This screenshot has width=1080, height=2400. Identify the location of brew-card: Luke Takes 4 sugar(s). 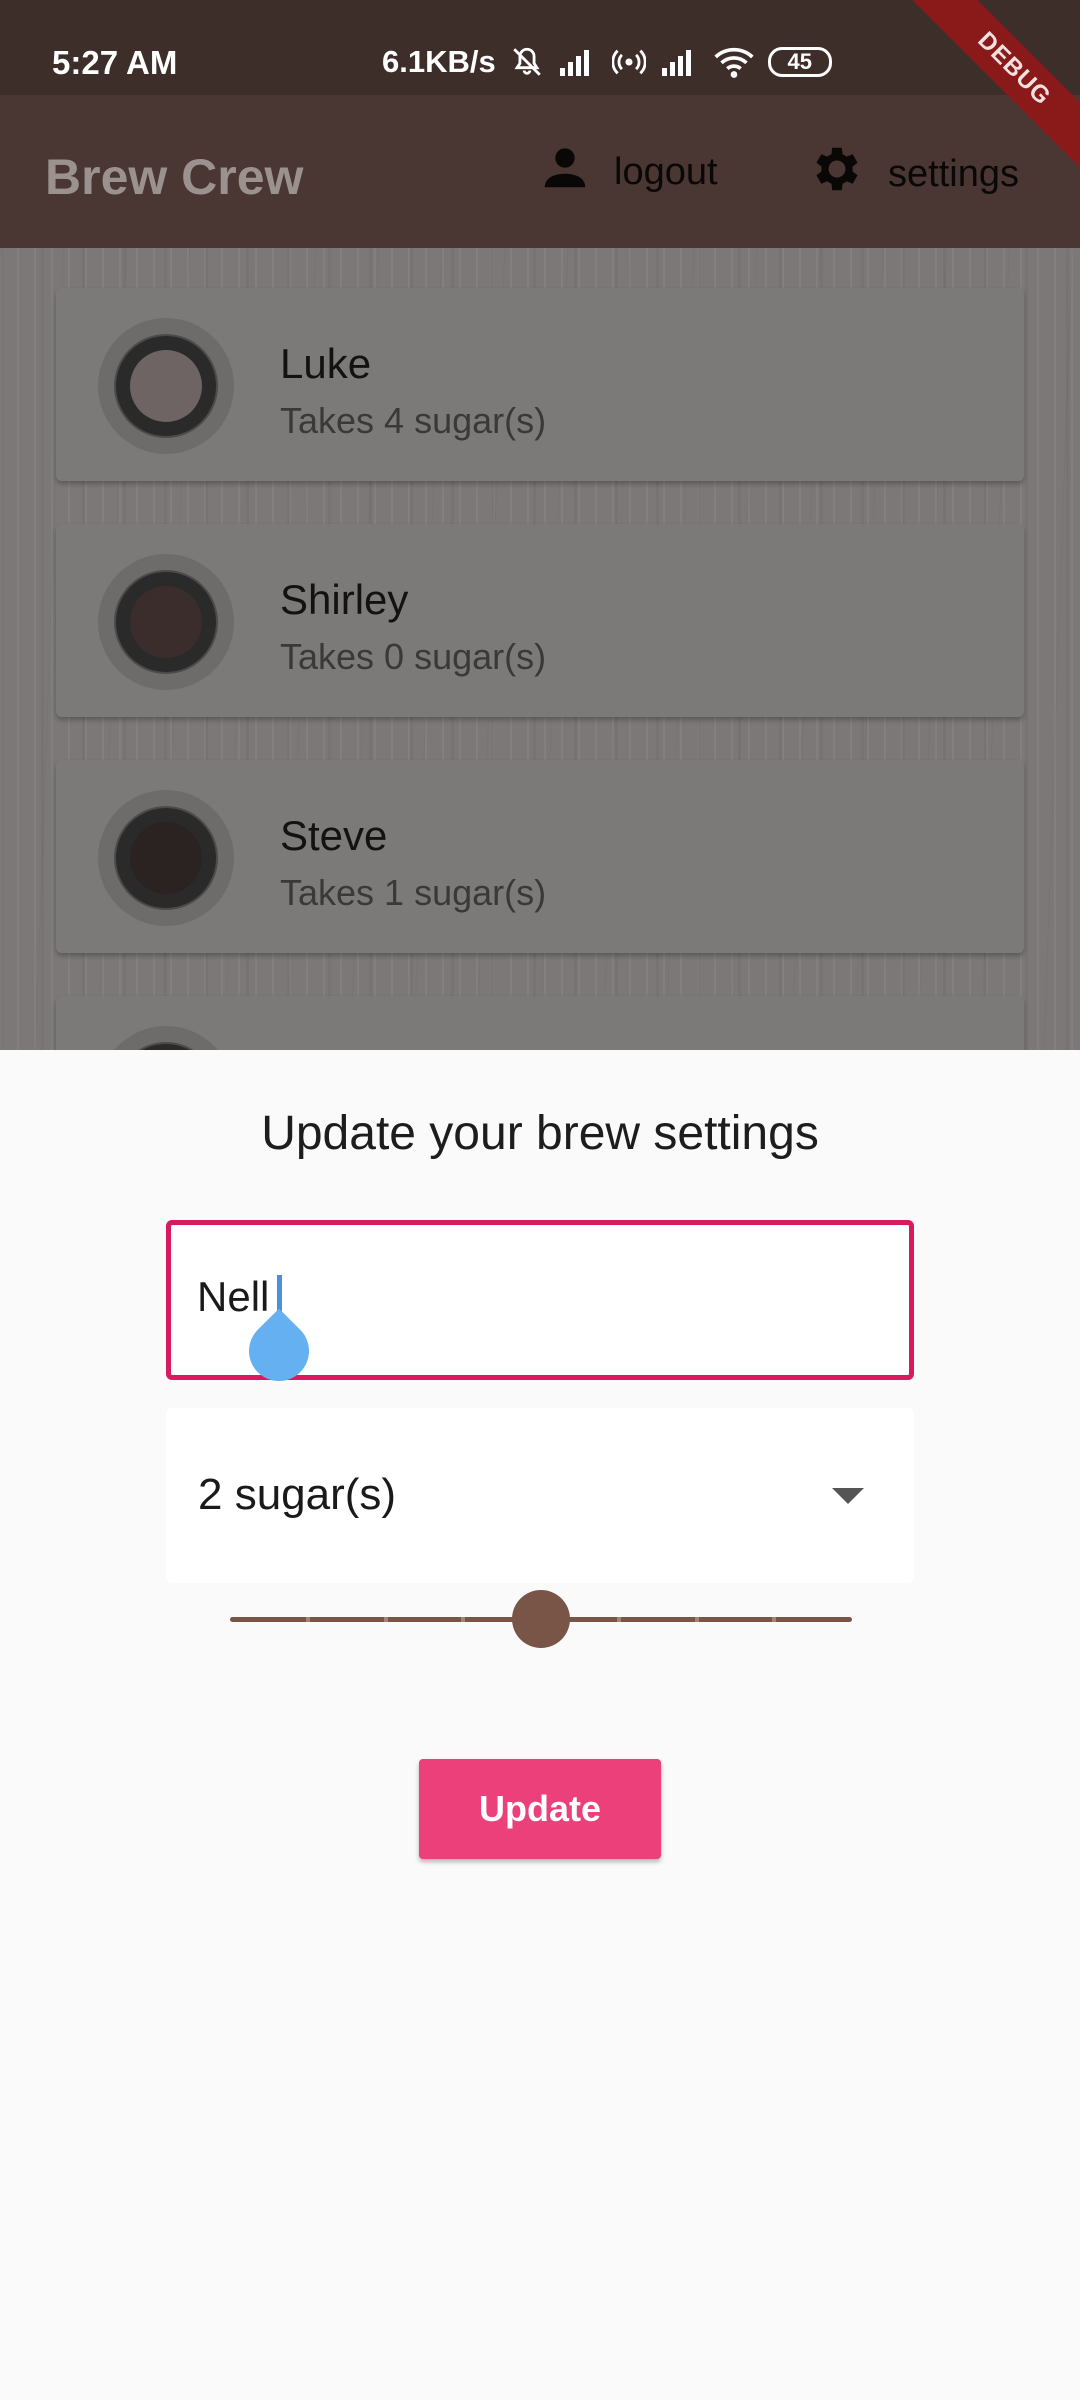
(540, 384).